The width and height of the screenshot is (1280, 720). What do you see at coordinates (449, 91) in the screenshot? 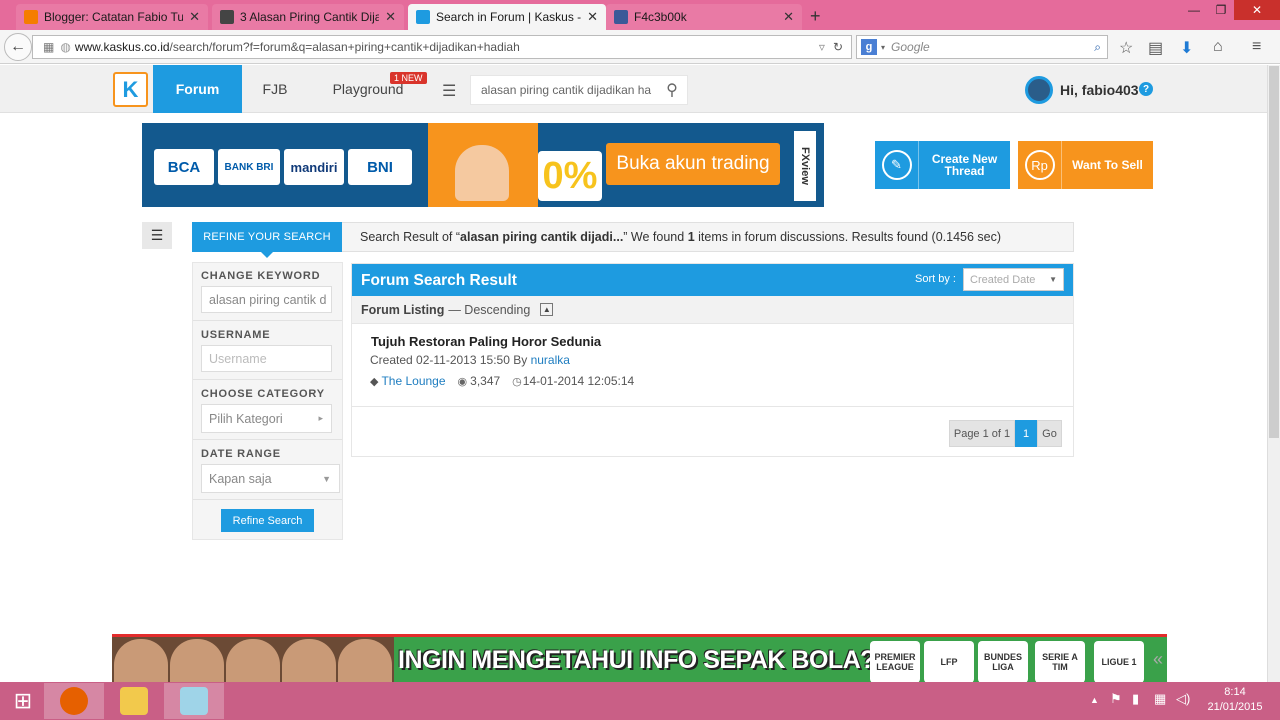
I see `list-menu-icon: ☰` at bounding box center [449, 91].